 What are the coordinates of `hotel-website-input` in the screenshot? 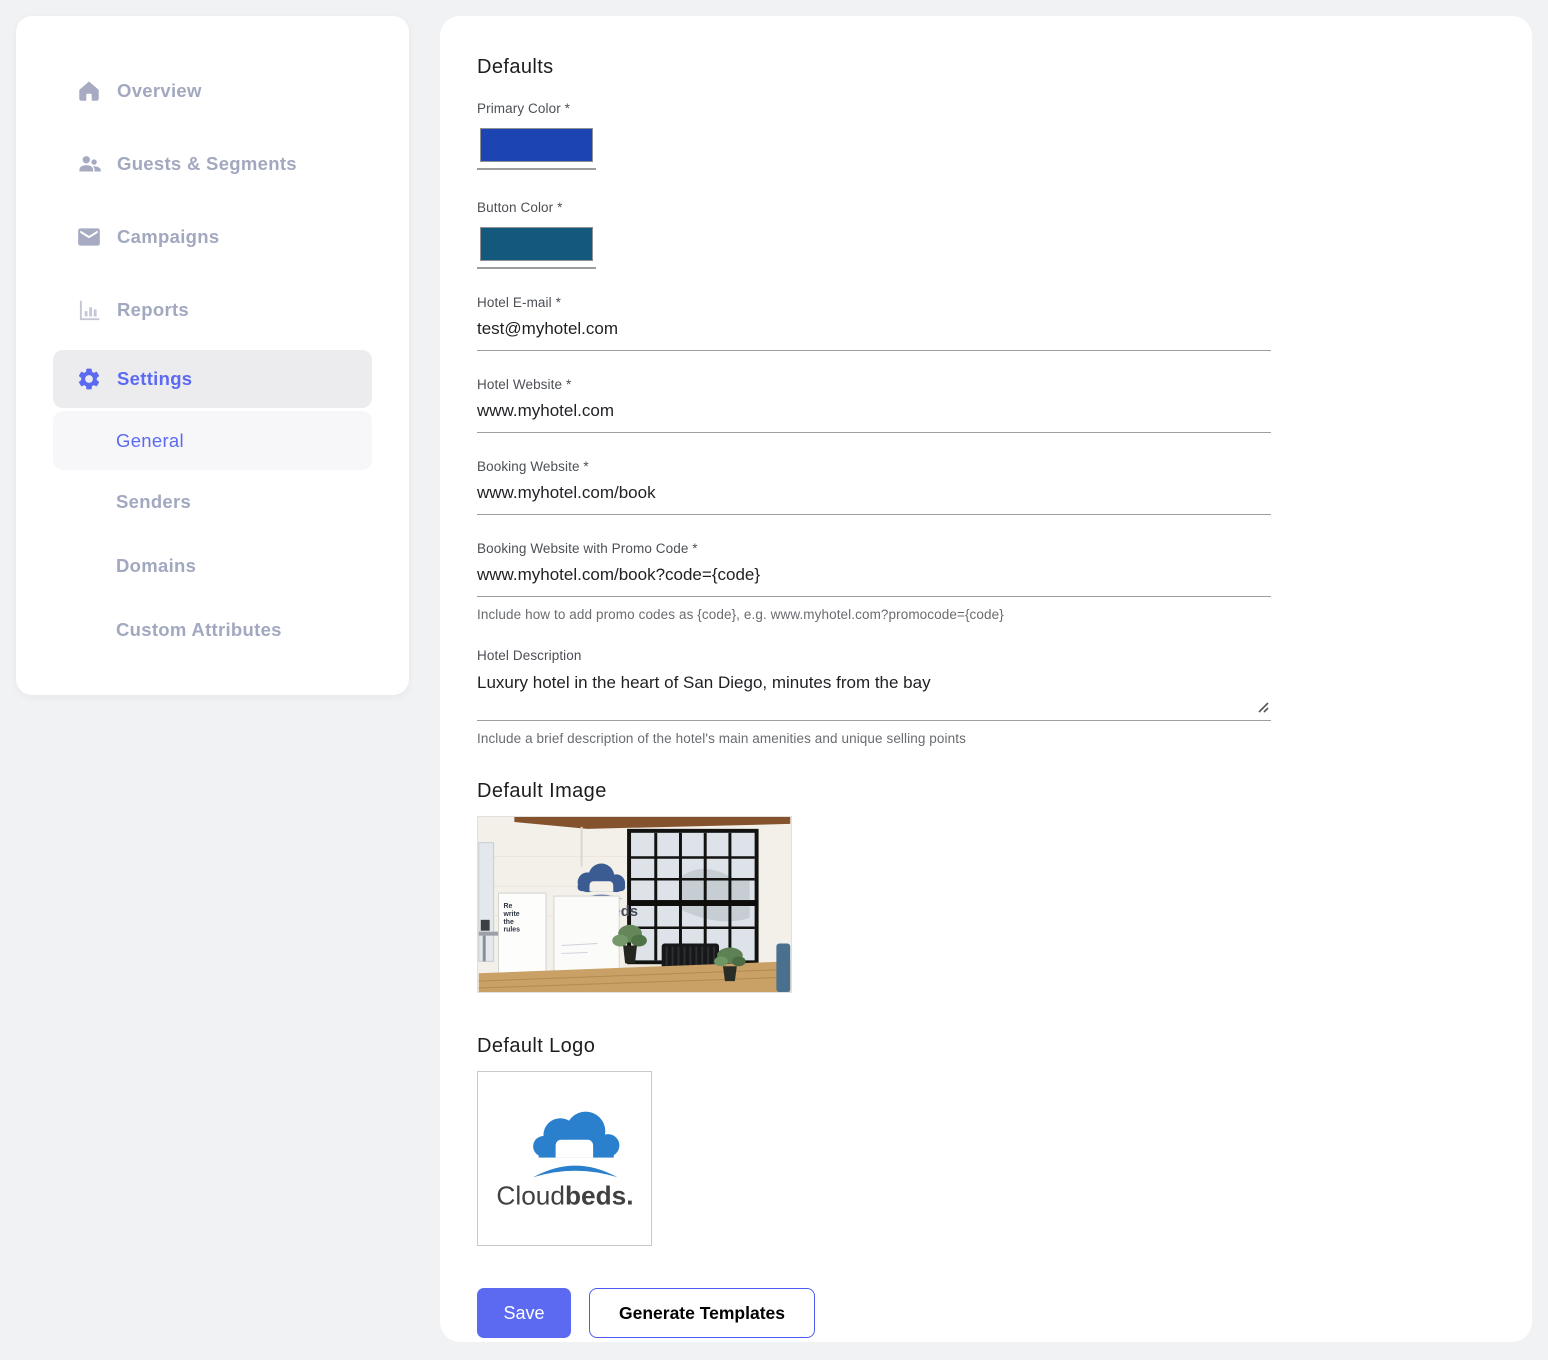 It's located at (874, 412).